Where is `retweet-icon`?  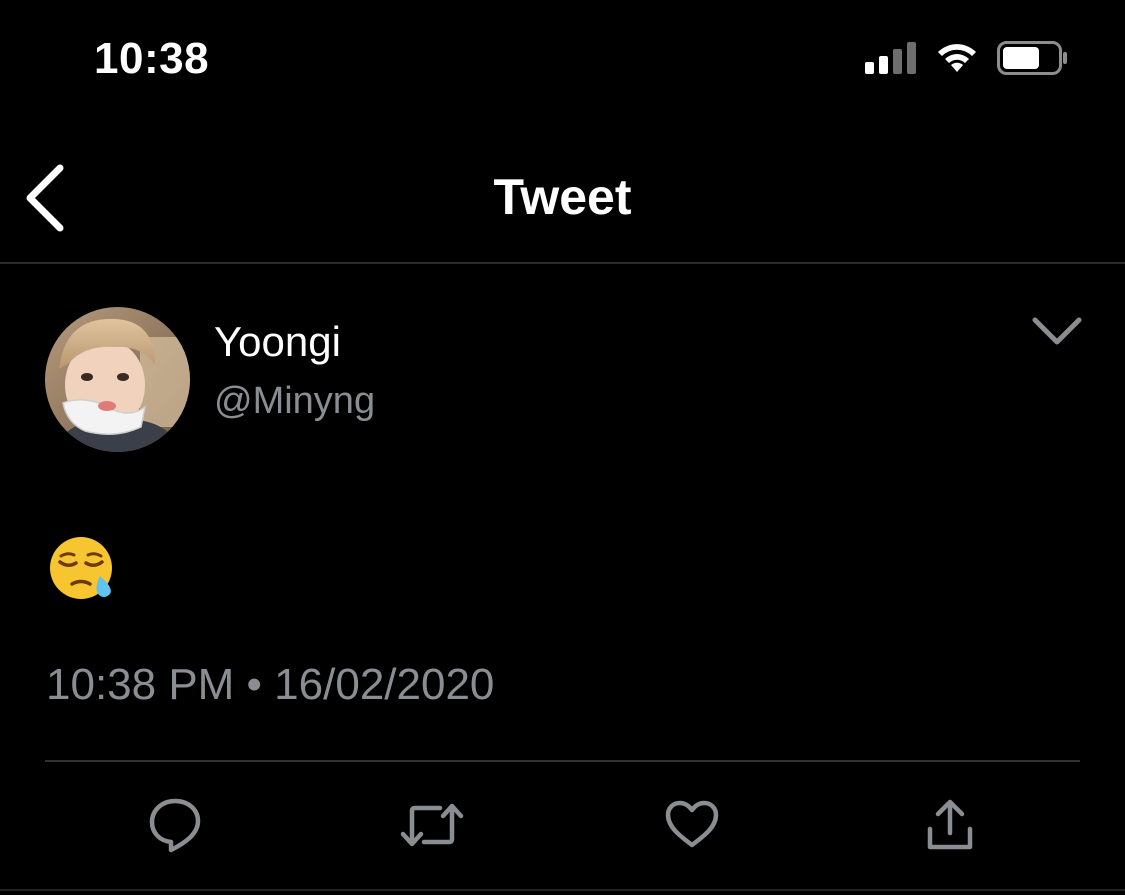
retweet-icon is located at coordinates (432, 825).